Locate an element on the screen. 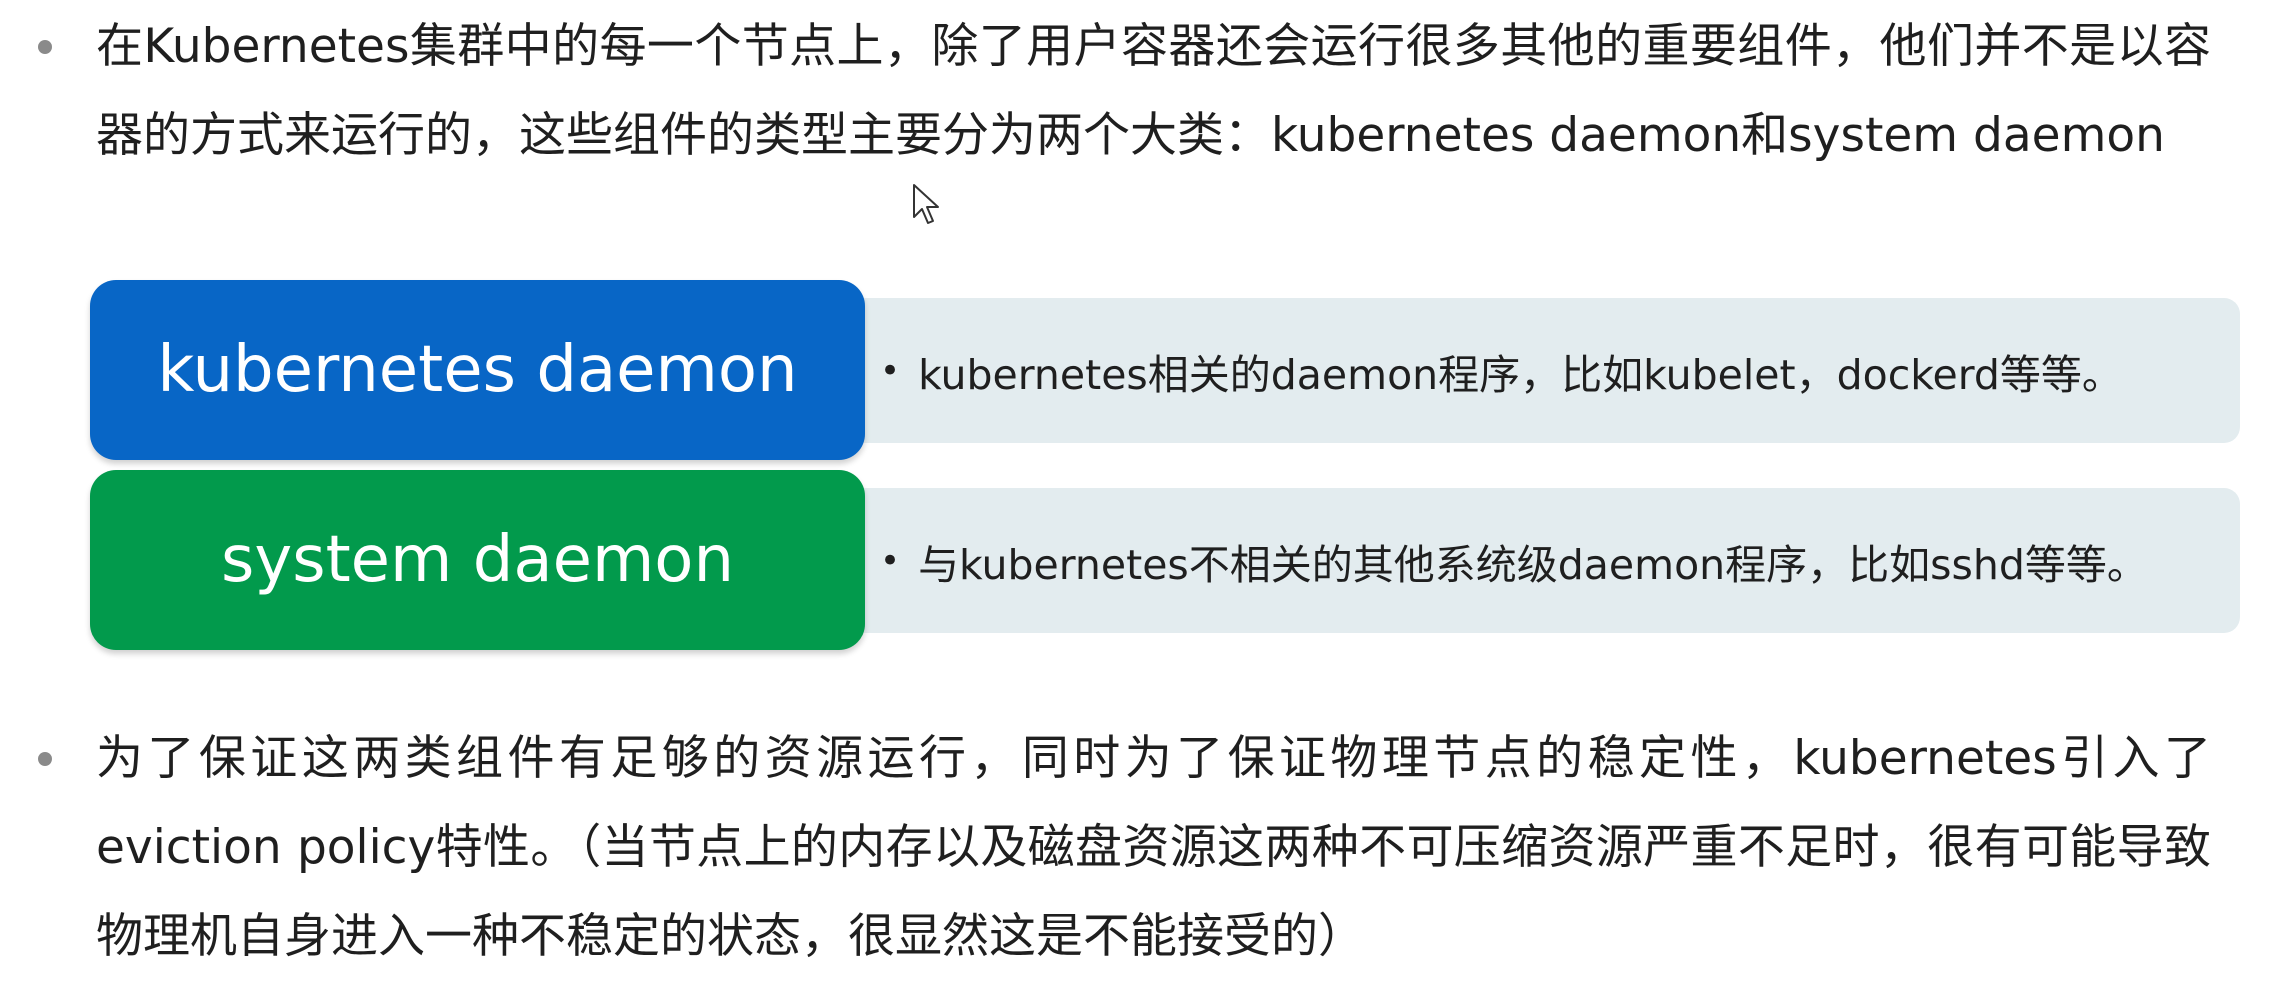 The width and height of the screenshot is (2278, 981). system-daemon-description-text: 与kubernetes不相关的其他系统级daemon程序，比如sshd等等。 is located at coordinates (1514, 560).